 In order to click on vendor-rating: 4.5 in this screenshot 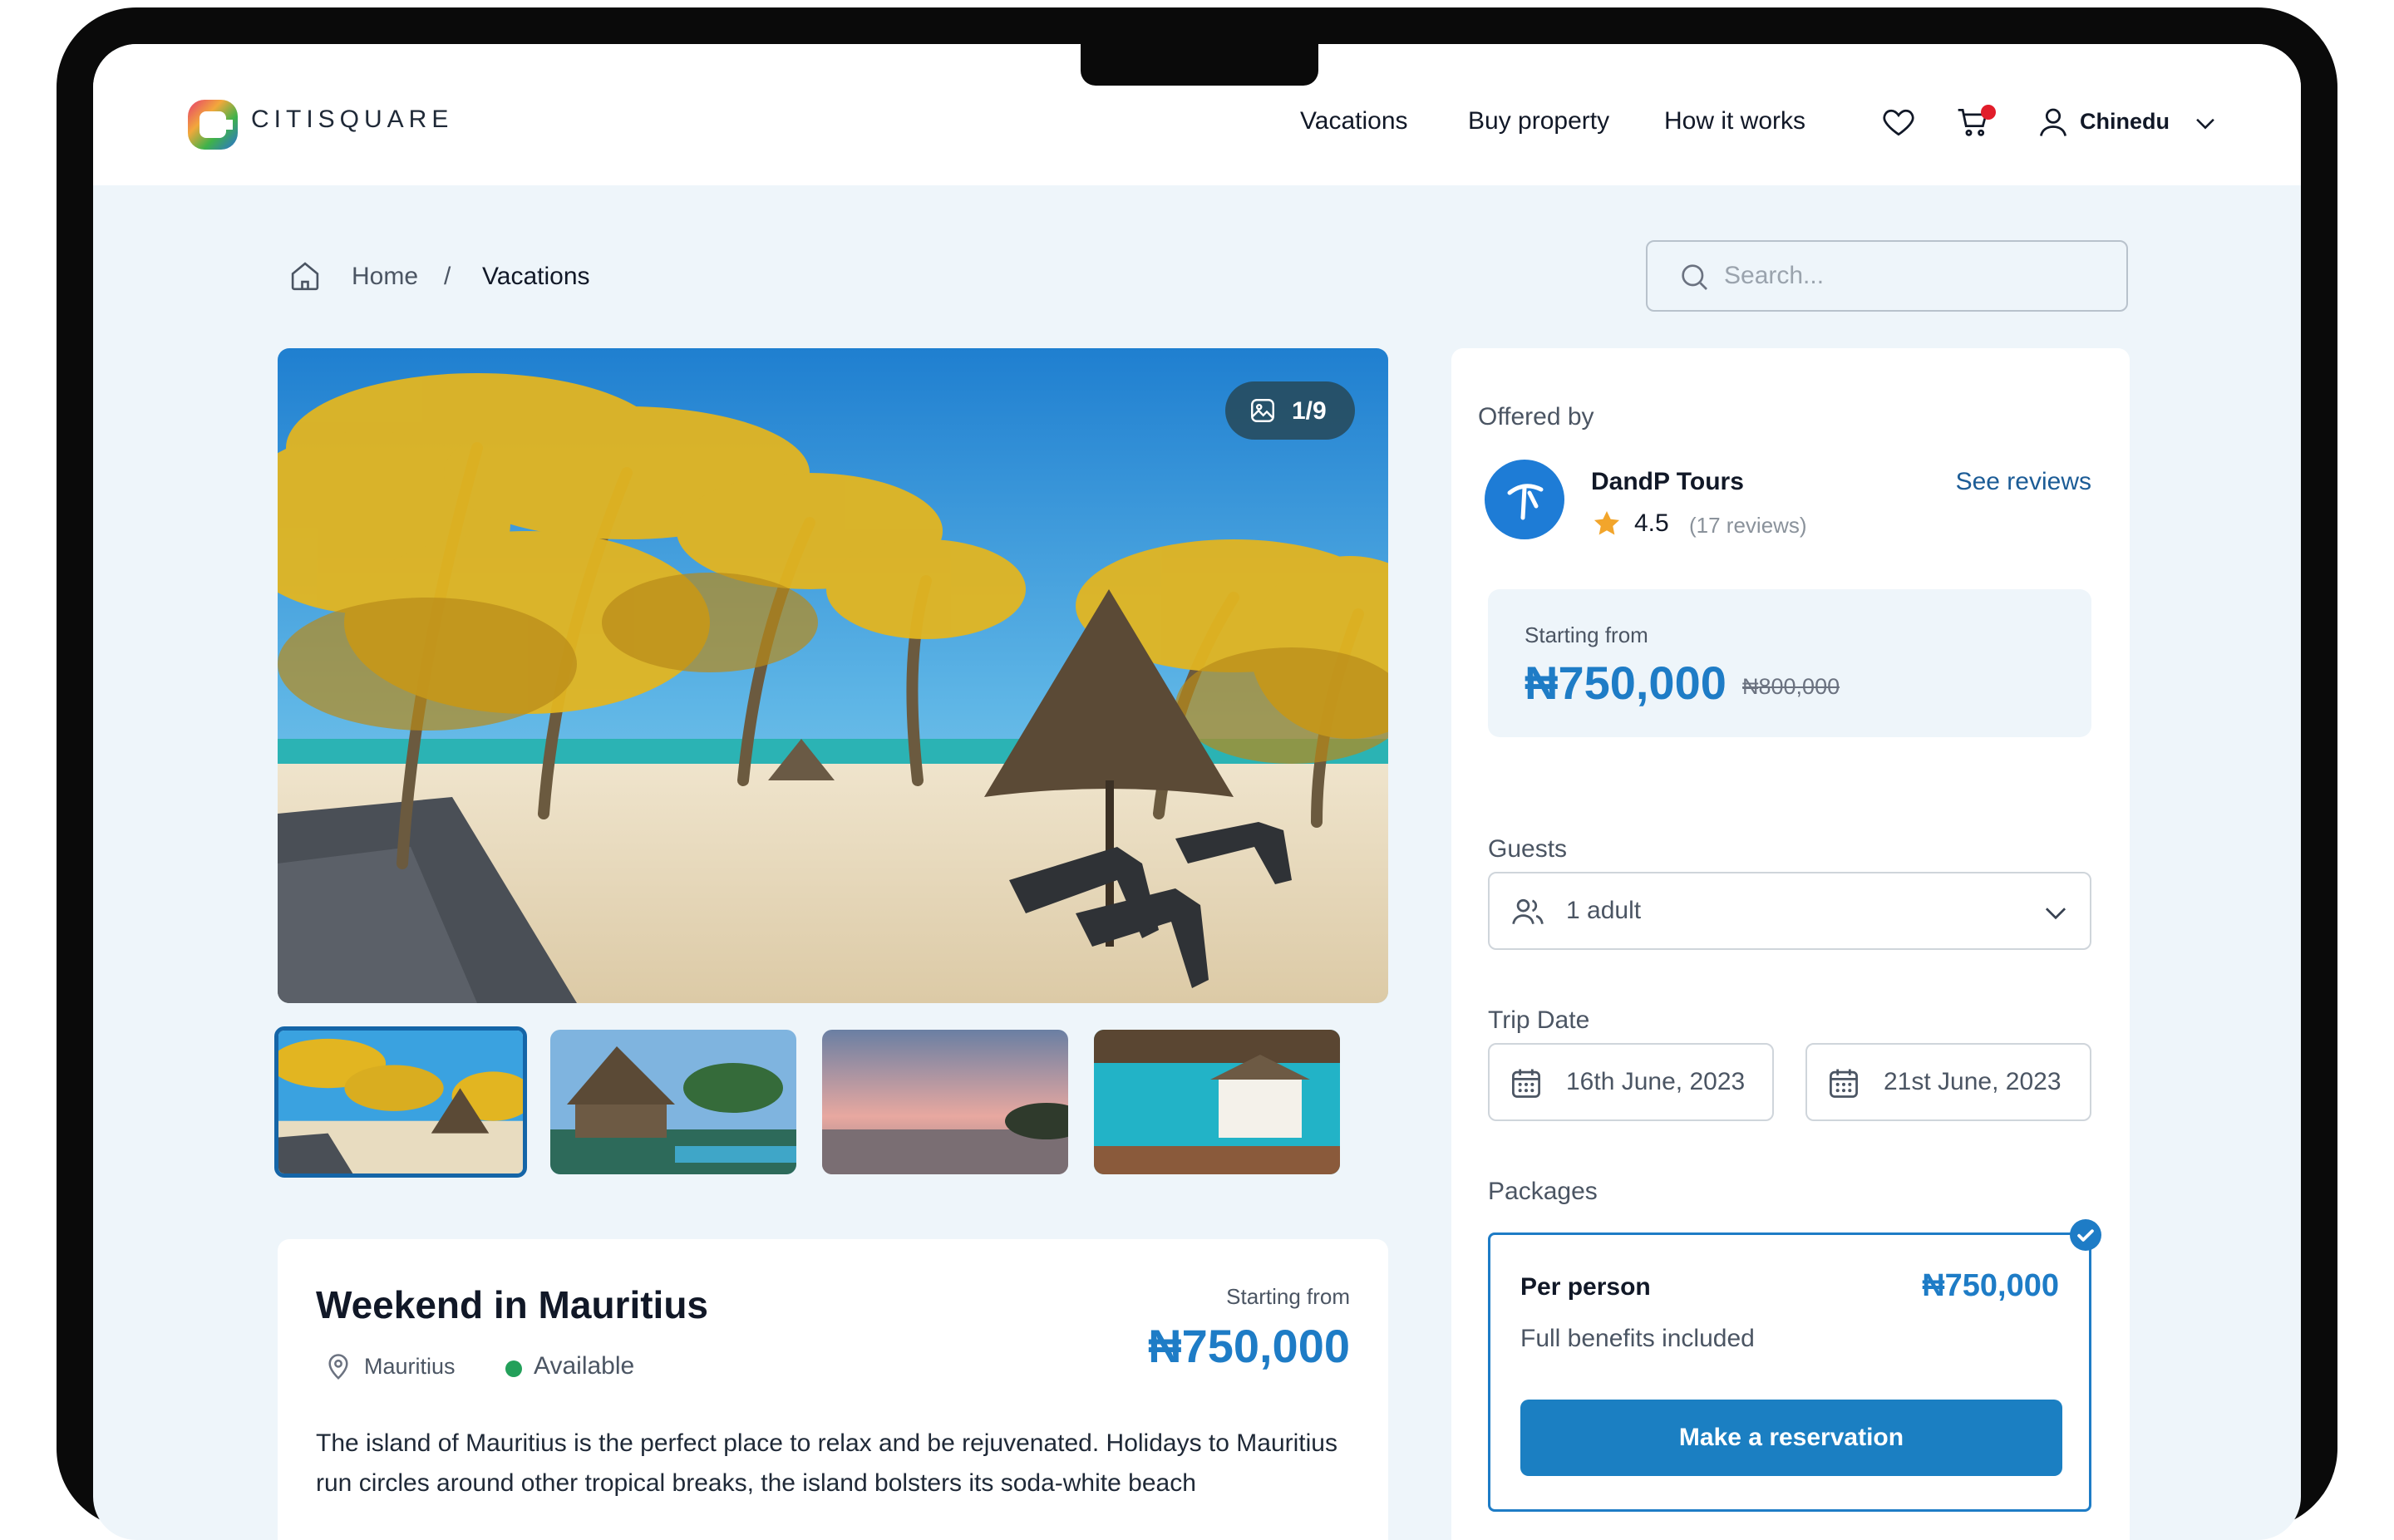, I will do `click(1651, 523)`.